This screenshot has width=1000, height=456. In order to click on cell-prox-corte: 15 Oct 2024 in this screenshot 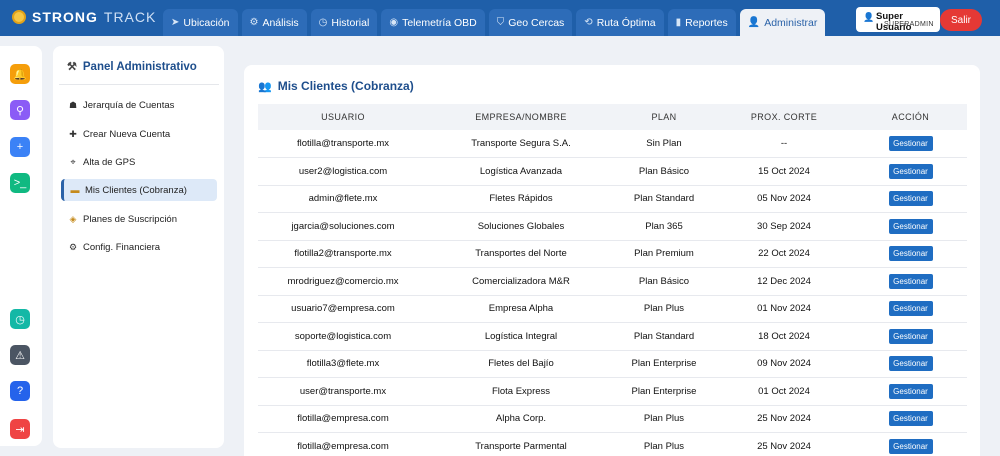, I will do `click(784, 171)`.